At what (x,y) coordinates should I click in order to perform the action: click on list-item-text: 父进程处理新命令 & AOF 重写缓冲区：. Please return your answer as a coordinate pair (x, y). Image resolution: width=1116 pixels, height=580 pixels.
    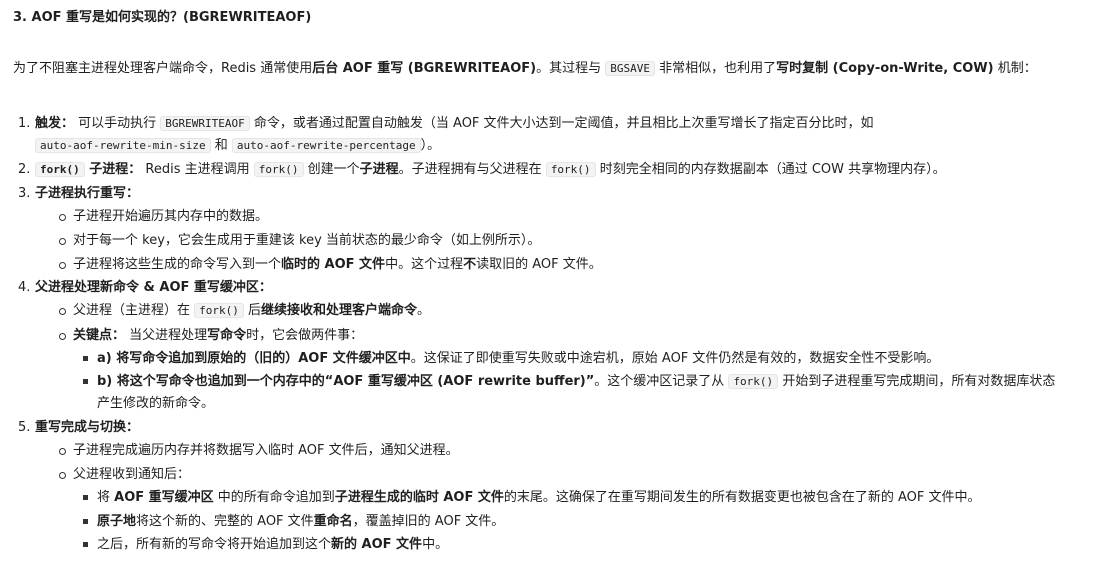
    Looking at the image, I should click on (549, 288).